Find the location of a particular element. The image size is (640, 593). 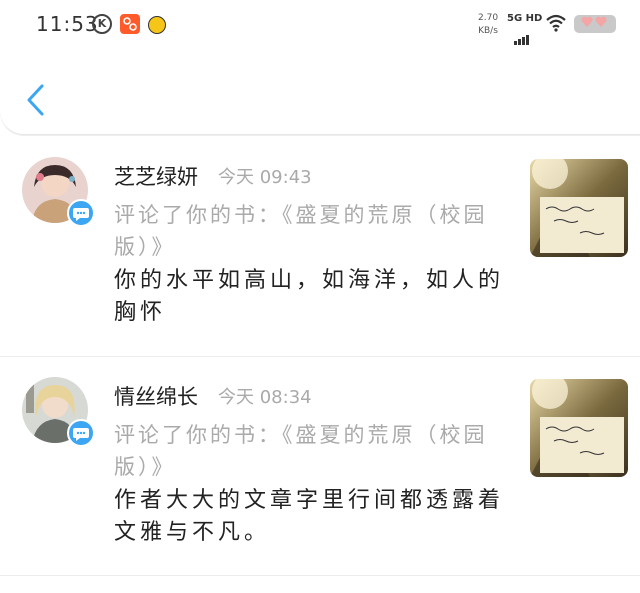

network-speed: 2.70 KB/s is located at coordinates (488, 25).